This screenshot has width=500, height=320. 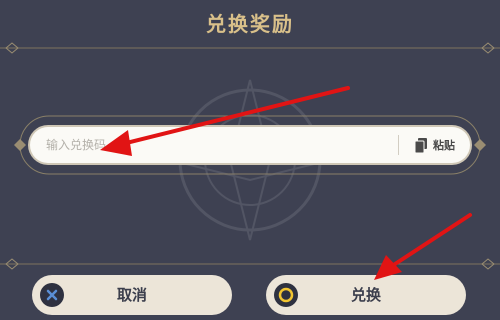 What do you see at coordinates (398, 145) in the screenshot?
I see `paste-separator` at bounding box center [398, 145].